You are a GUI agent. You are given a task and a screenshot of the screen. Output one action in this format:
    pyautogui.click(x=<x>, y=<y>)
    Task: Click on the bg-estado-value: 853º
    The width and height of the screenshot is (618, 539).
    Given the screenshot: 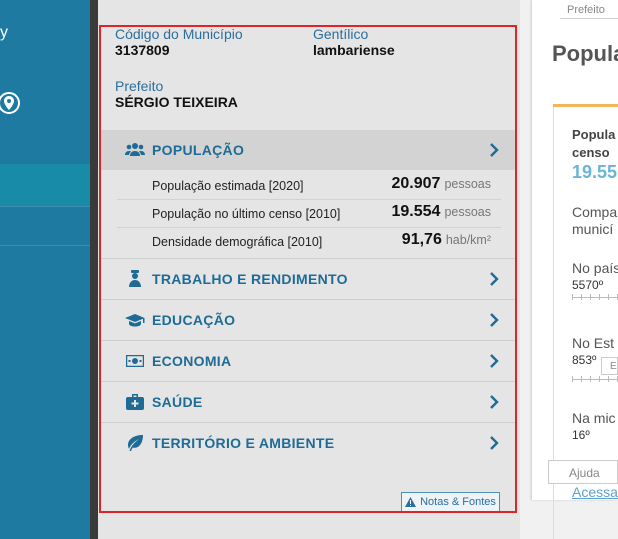 What is the action you would take?
    pyautogui.click(x=584, y=360)
    